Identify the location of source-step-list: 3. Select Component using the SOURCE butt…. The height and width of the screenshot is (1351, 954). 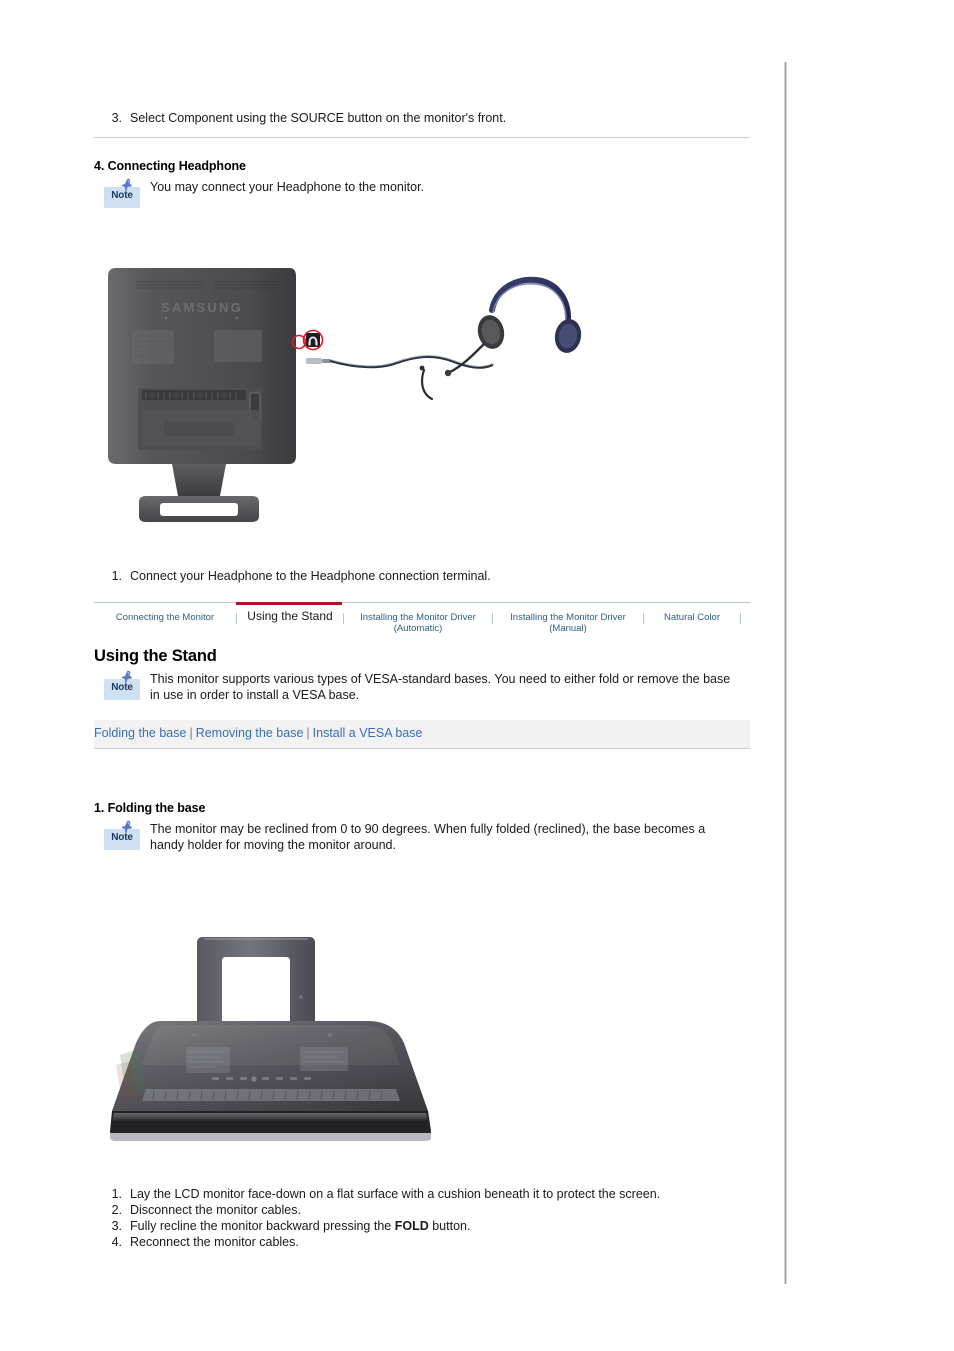
(422, 118).